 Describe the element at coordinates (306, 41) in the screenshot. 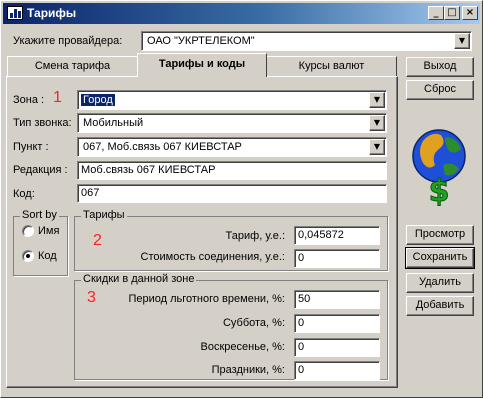

I see `provider-select: ОАО "УКРТЕЛЕКОМ" ▼` at that location.